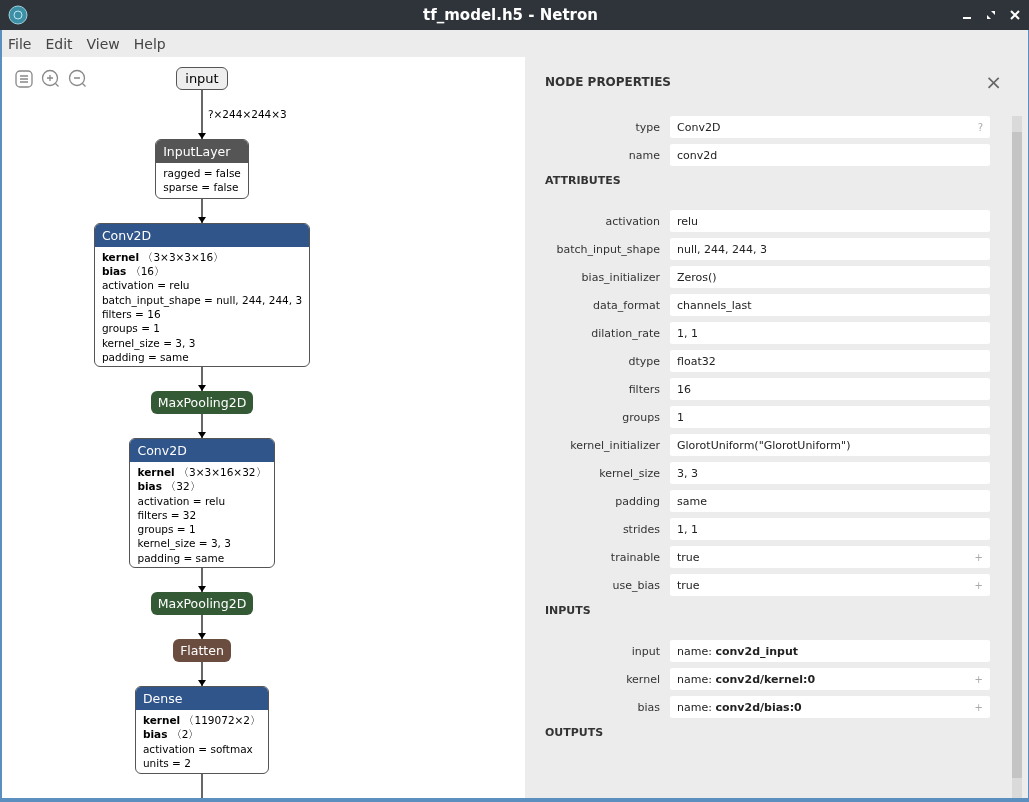 This screenshot has height=802, width=1029. I want to click on property-label: use_bias, so click(635, 585).